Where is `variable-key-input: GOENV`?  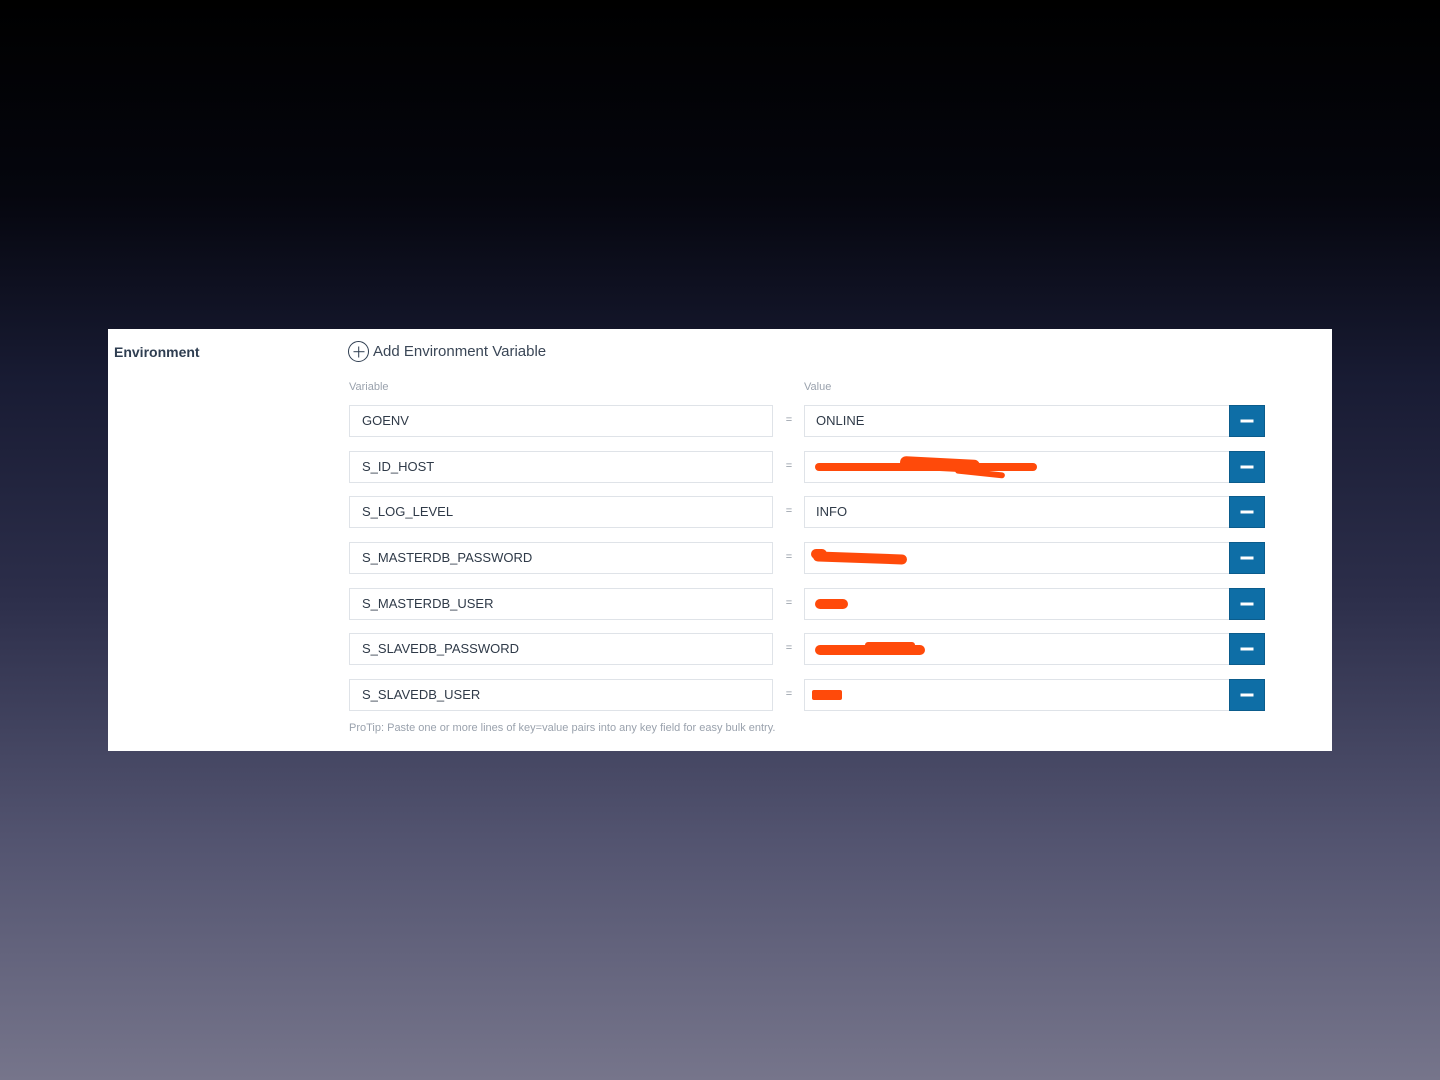 variable-key-input: GOENV is located at coordinates (561, 421).